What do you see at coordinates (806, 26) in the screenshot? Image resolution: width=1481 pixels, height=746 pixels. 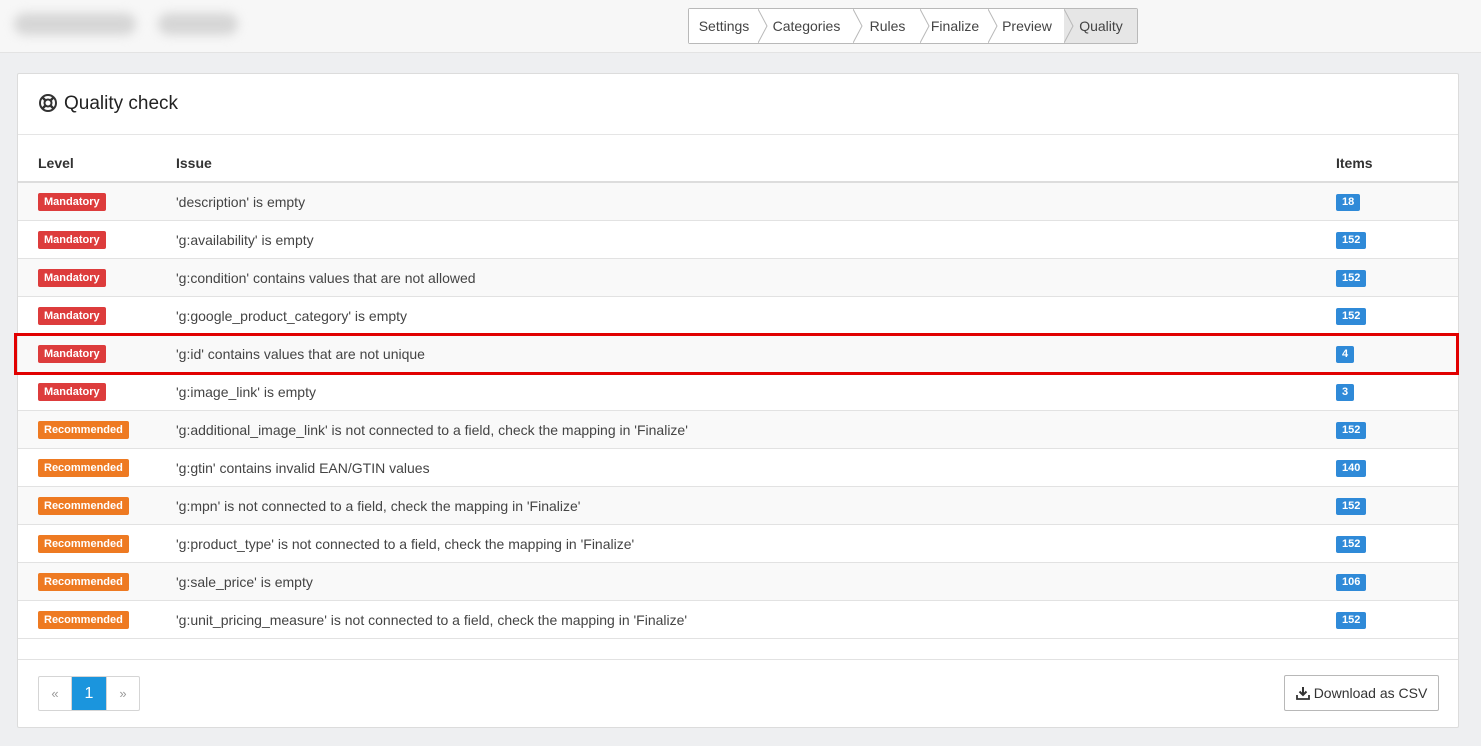 I see `step-label: Categories` at bounding box center [806, 26].